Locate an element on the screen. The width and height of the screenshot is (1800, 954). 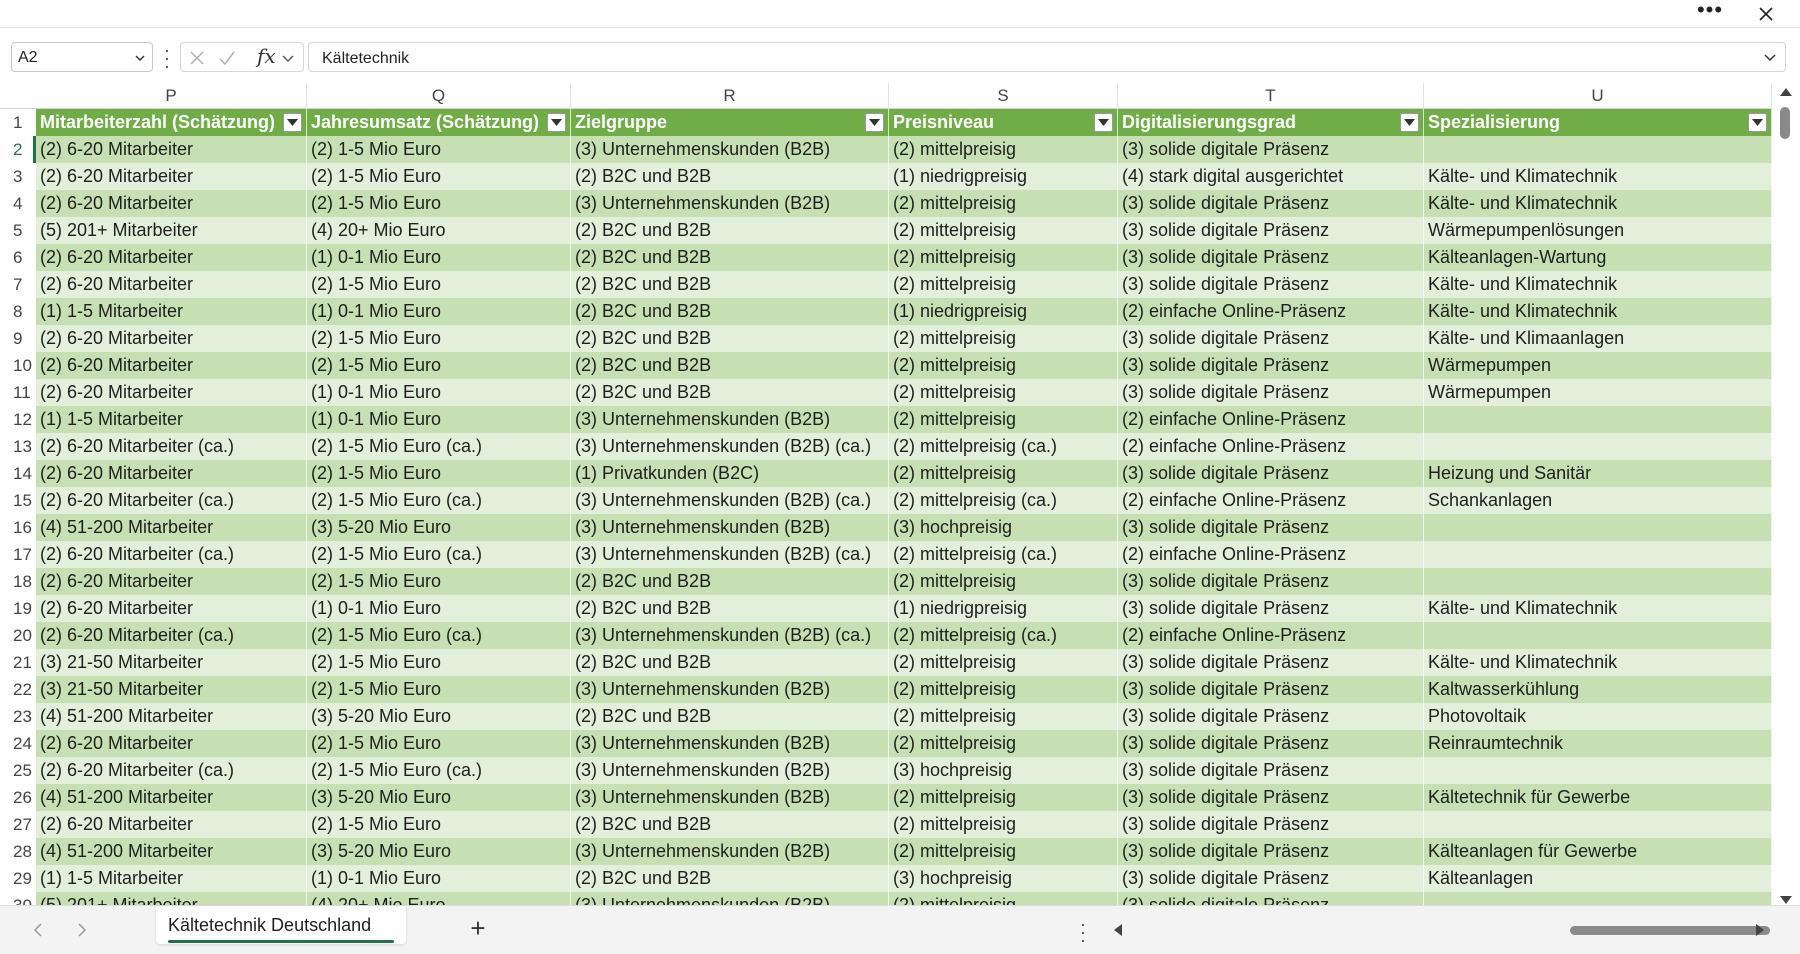
table-cell: (4) 20+ Mio Euro is located at coordinates (439, 898).